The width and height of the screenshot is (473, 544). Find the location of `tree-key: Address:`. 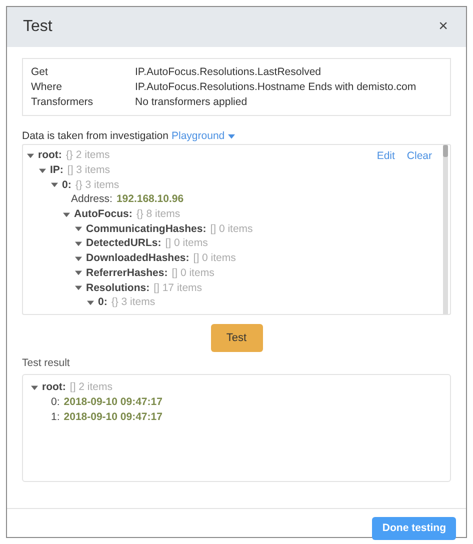

tree-key: Address: is located at coordinates (91, 199).